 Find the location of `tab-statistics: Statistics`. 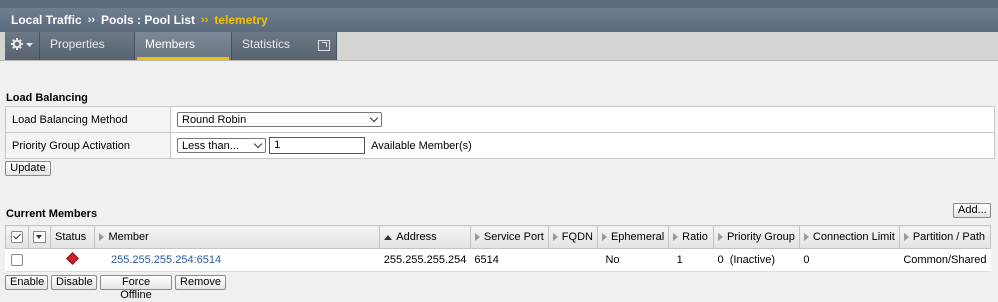

tab-statistics: Statistics is located at coordinates (284, 46).